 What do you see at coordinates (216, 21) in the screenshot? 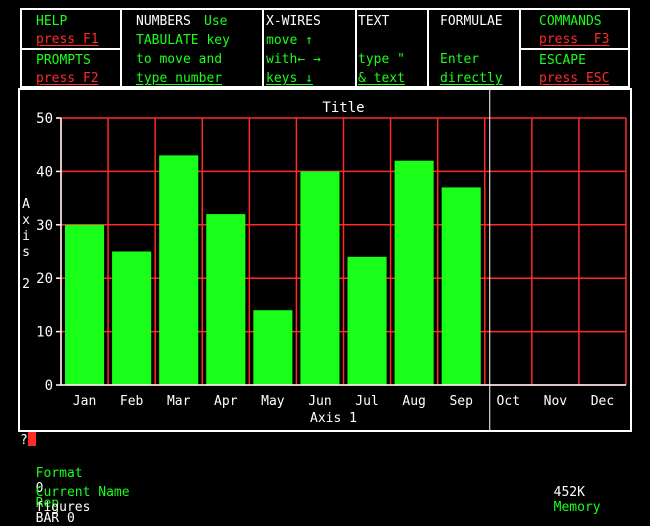
I see `numbers-use: Use` at bounding box center [216, 21].